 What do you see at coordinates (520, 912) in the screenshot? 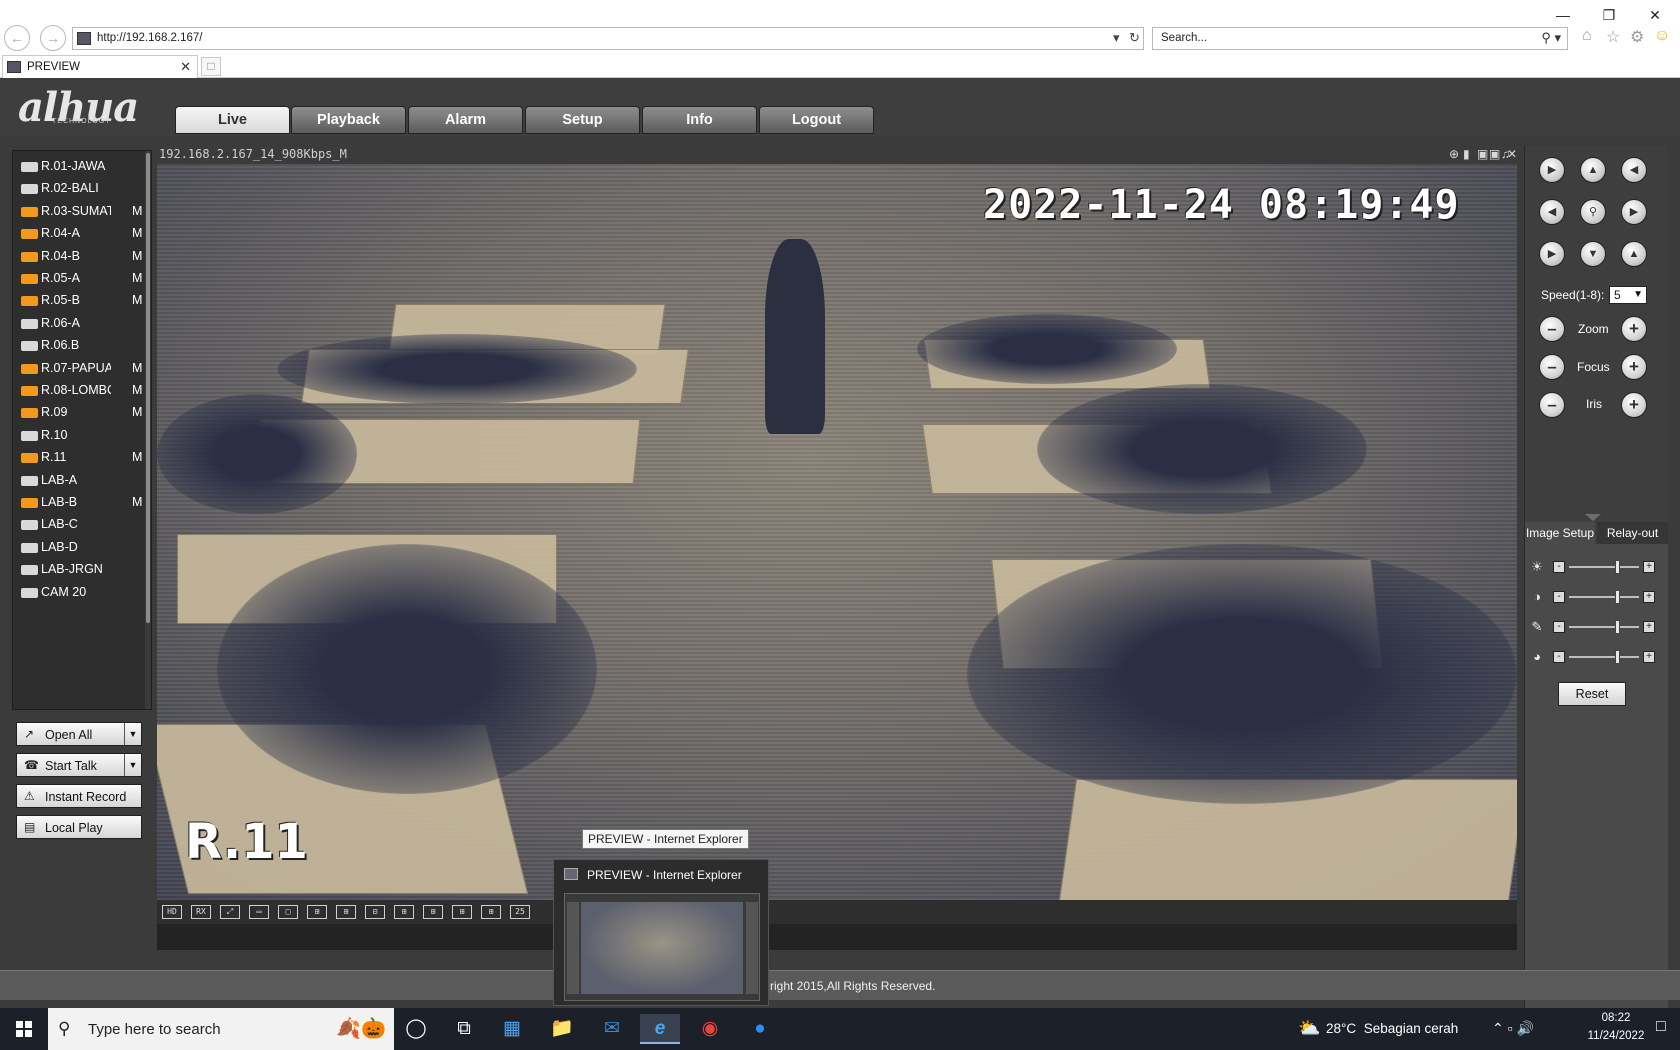
I see `split-layout-button: 25` at bounding box center [520, 912].